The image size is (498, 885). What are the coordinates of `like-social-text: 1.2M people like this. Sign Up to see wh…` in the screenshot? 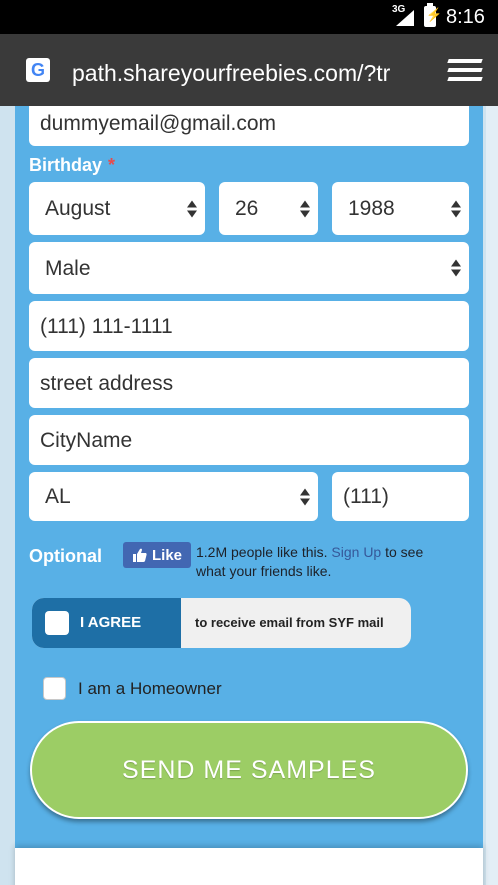 It's located at (310, 561).